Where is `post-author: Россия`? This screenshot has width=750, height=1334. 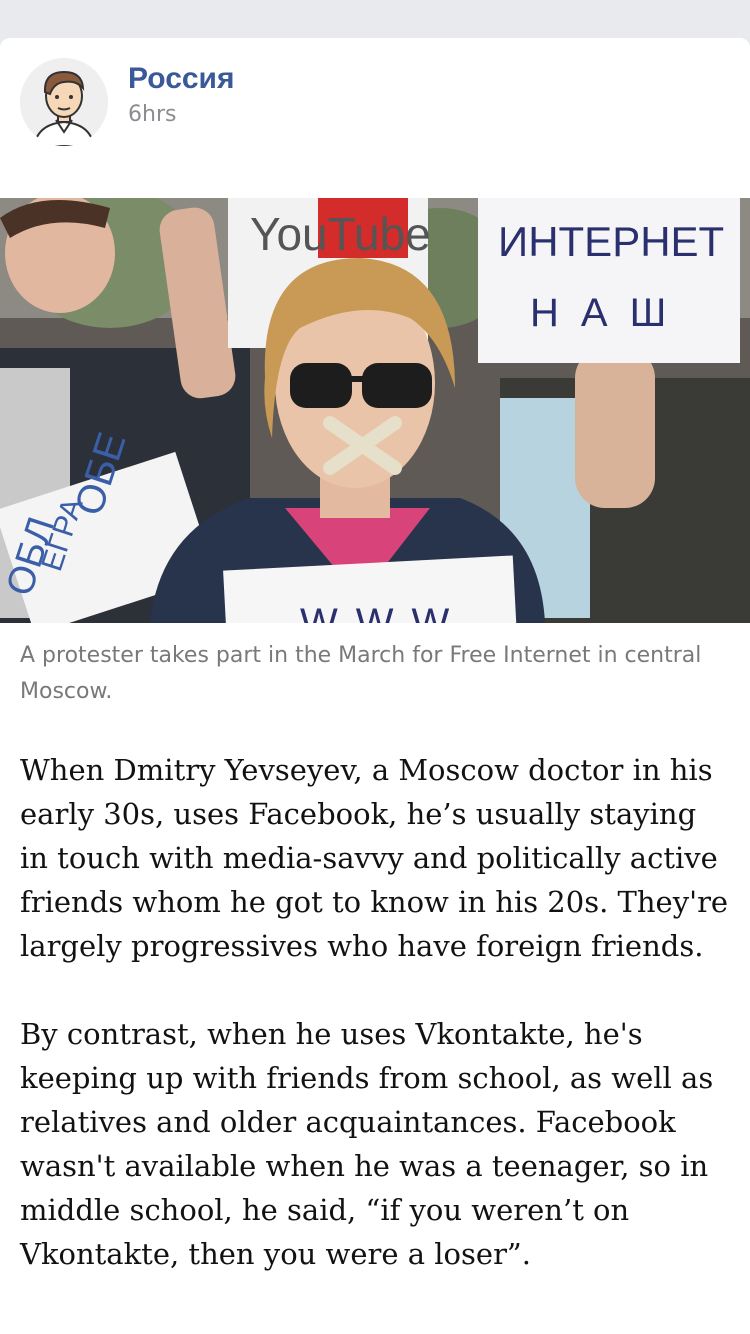
post-author: Россия is located at coordinates (181, 79).